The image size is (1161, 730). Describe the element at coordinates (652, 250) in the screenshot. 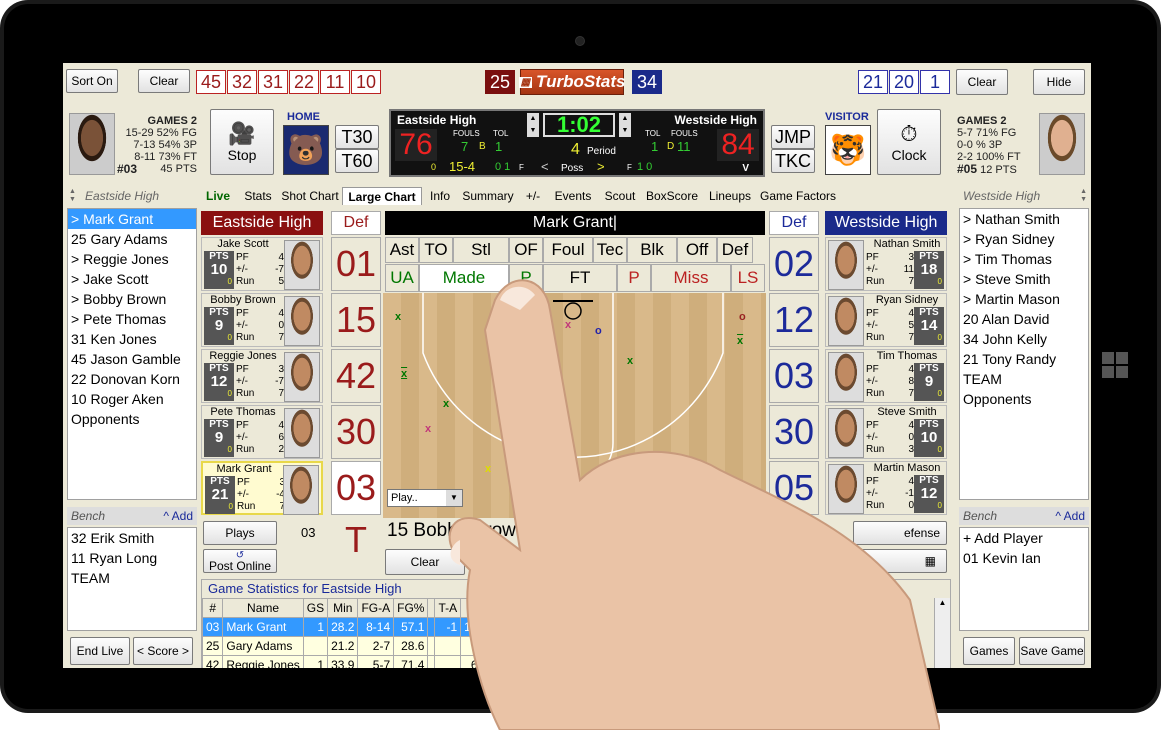

I see `action-blk-button: Blk` at that location.